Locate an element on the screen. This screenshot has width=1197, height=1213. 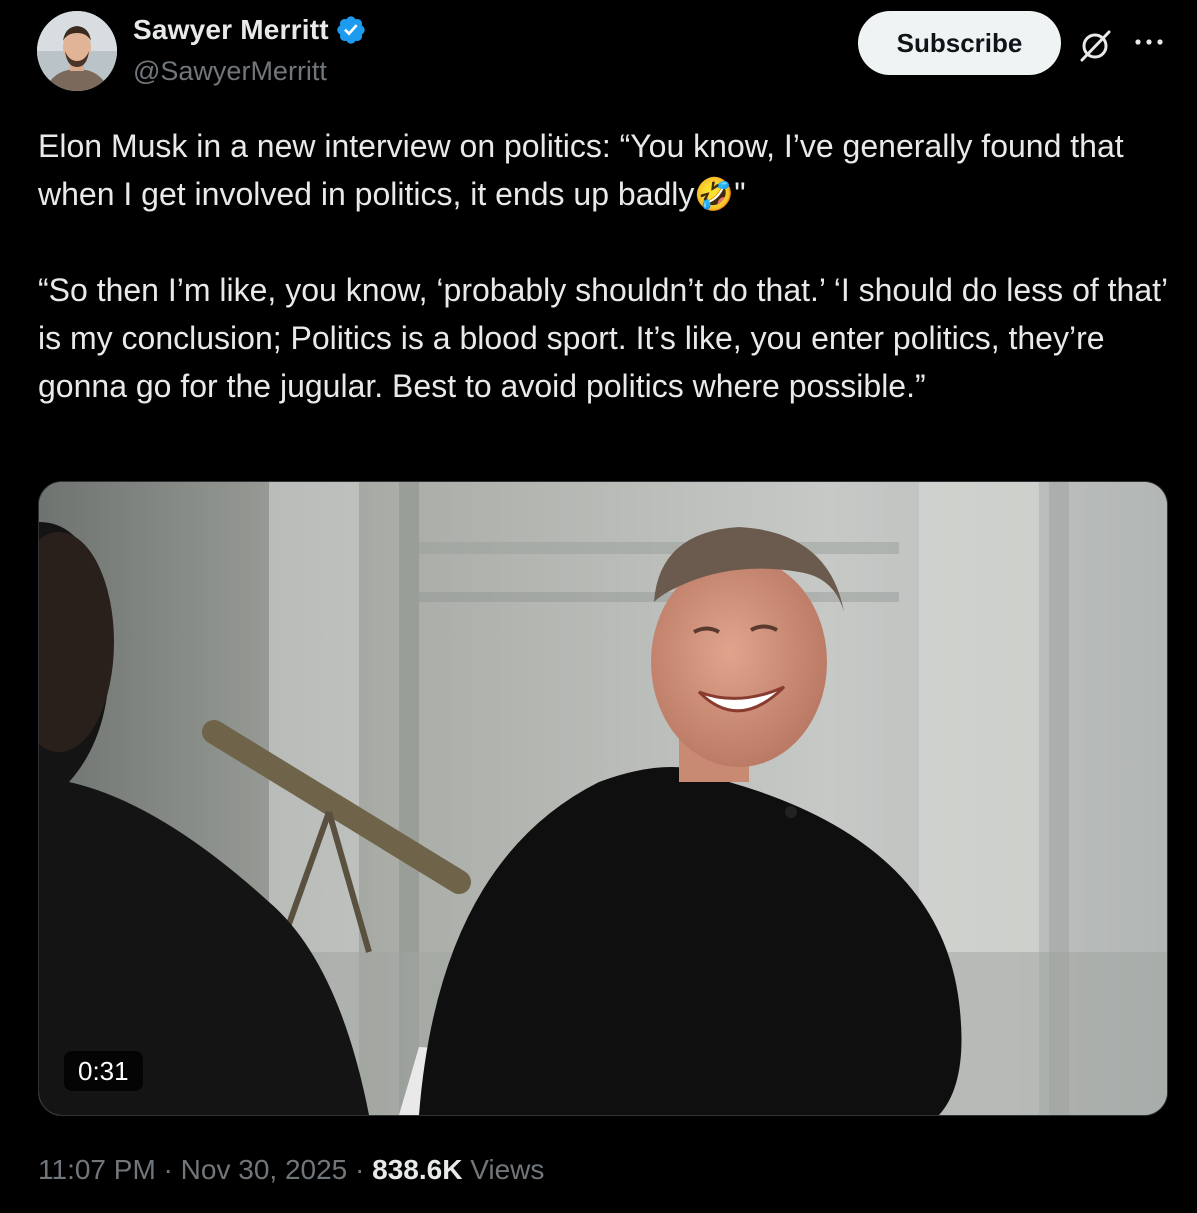
tweet-date: Nov 30, 2025 is located at coordinates (264, 1170).